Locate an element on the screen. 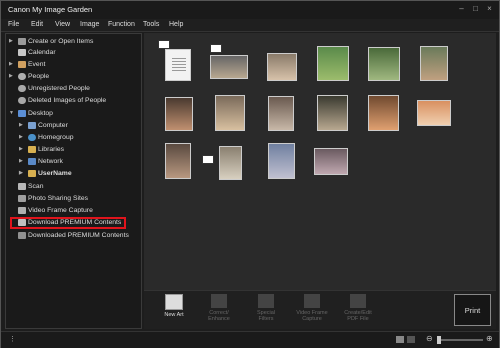  video-frame-capture-label: Video Frame Capture is located at coordinates (312, 316).